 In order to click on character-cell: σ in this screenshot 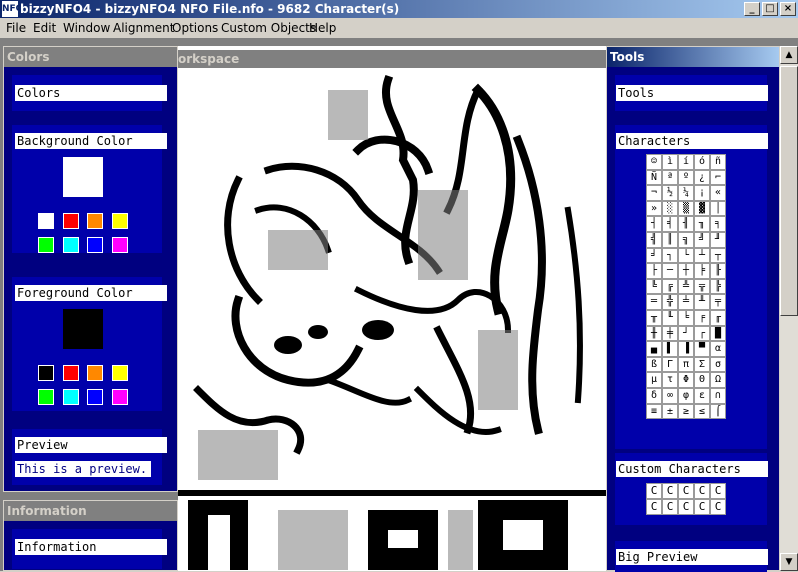, I will do `click(718, 364)`.